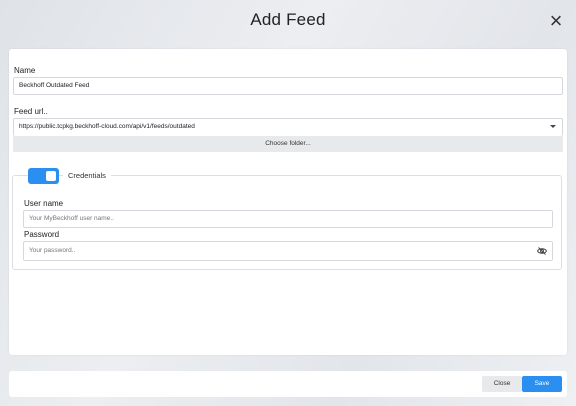 This screenshot has height=406, width=576. What do you see at coordinates (288, 86) in the screenshot?
I see `name-input: Beckhoff Outdated Feed` at bounding box center [288, 86].